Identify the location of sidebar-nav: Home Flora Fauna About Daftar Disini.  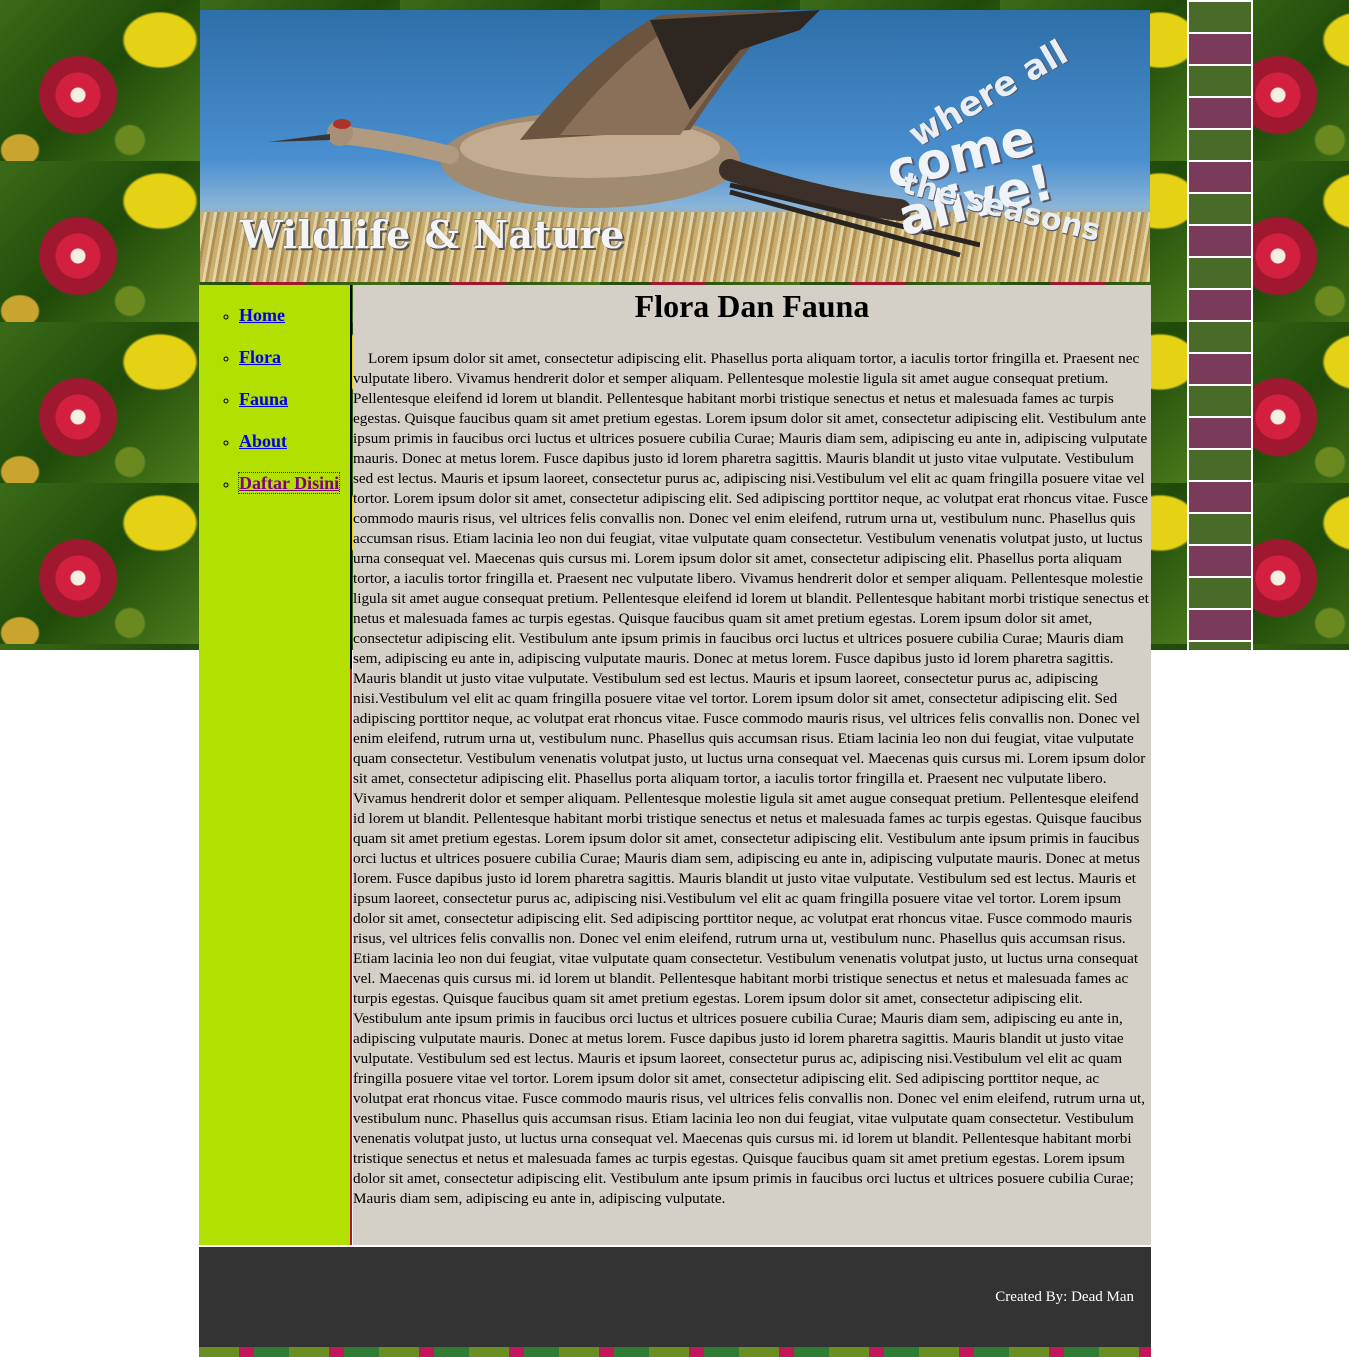
(275, 765).